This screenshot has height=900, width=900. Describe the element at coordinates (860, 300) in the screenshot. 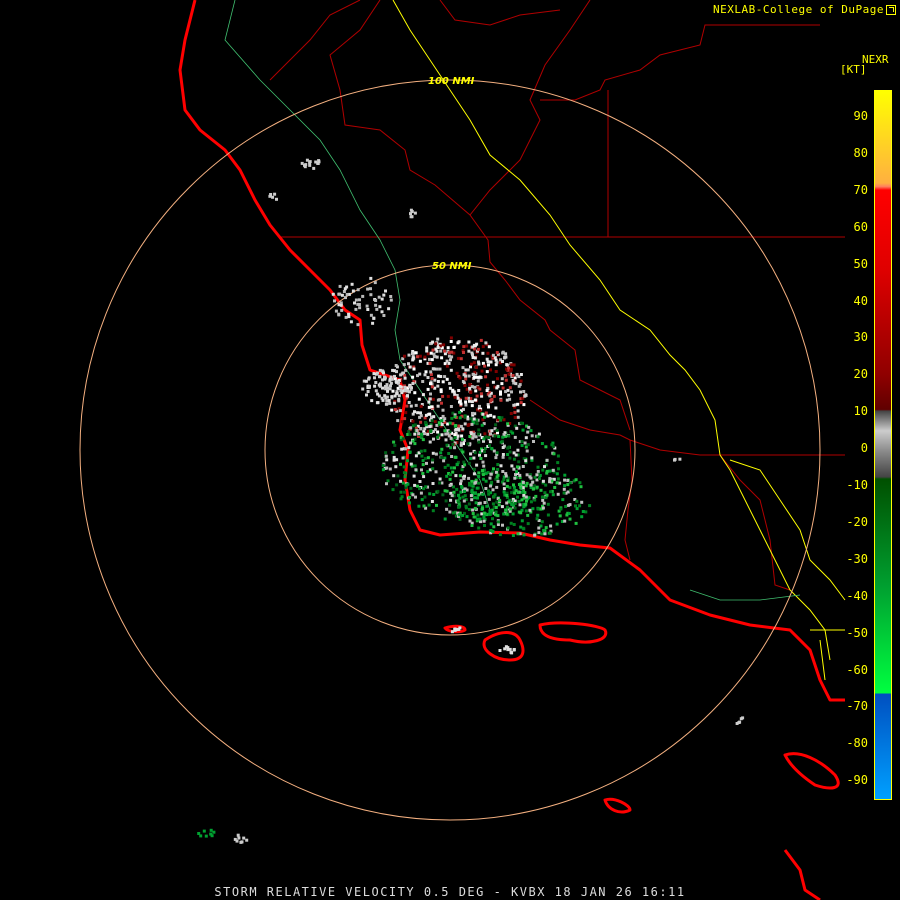

I see `colorbar-tick-label: 40` at that location.